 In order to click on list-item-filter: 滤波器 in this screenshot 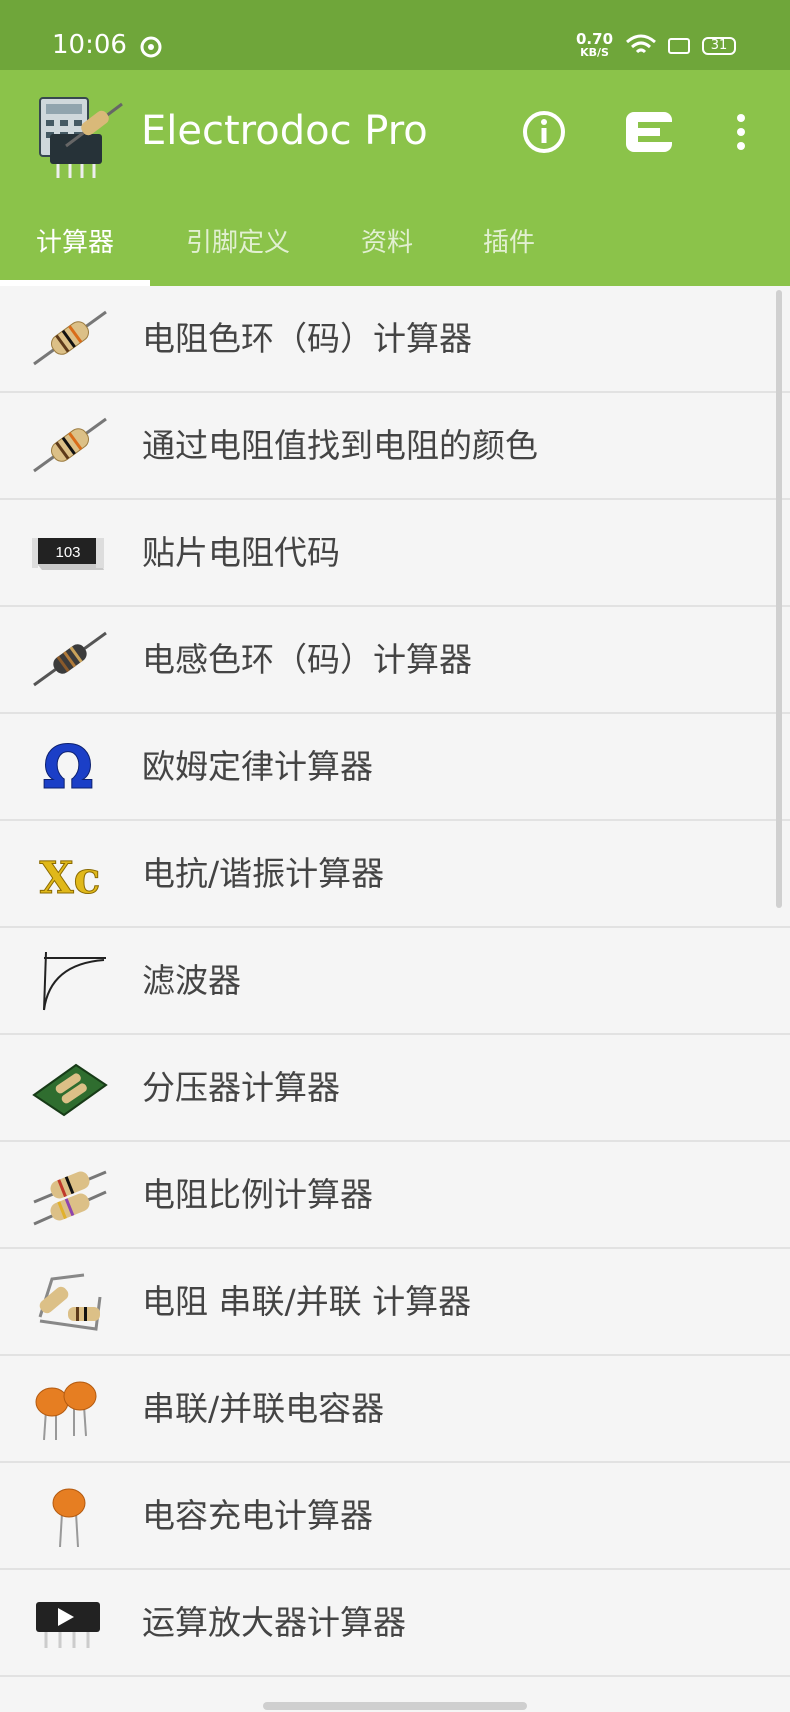, I will do `click(395, 981)`.